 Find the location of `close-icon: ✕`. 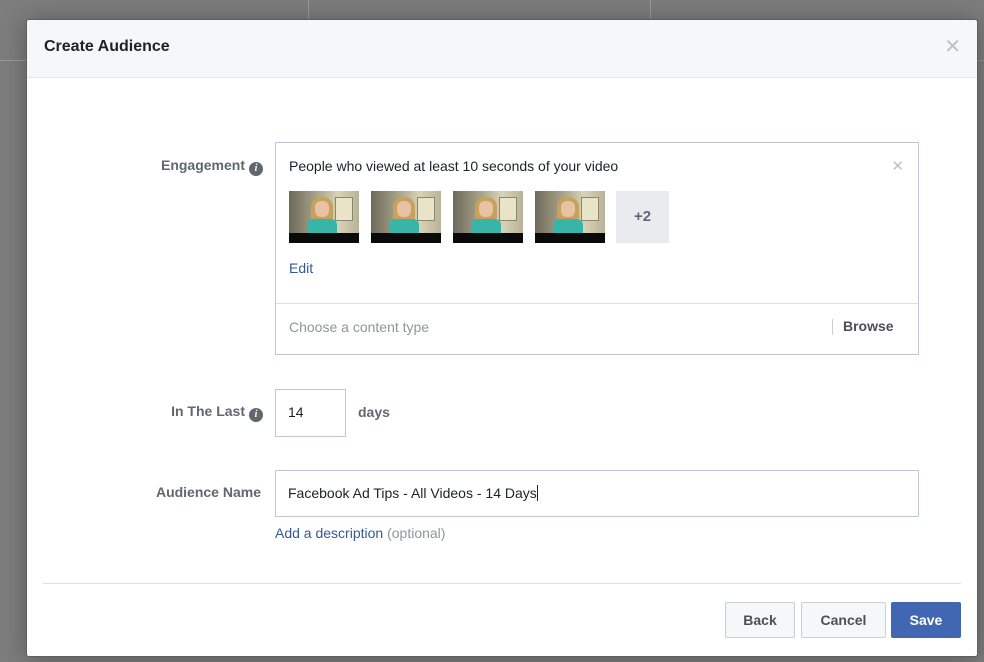

close-icon: ✕ is located at coordinates (952, 47).